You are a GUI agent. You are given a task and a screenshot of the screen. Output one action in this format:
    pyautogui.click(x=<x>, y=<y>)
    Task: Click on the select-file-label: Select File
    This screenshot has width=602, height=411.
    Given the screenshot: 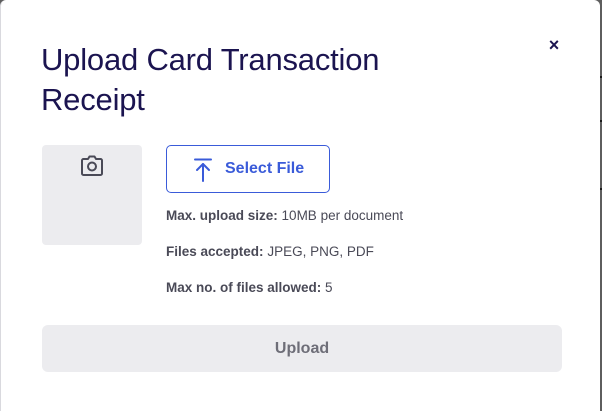 What is the action you would take?
    pyautogui.click(x=265, y=168)
    